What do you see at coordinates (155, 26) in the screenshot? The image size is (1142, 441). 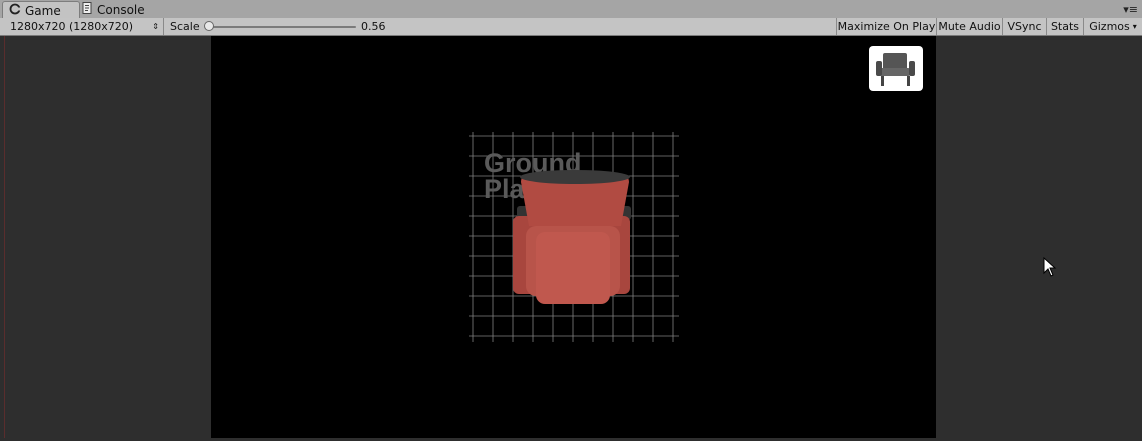 I see `dropdown-arrows-icon: ⇕` at bounding box center [155, 26].